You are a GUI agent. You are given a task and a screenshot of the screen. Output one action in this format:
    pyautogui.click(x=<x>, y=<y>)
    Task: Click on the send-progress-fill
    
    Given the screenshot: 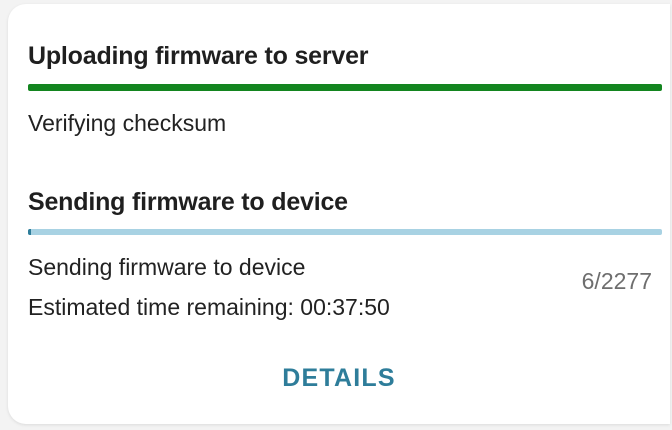 What is the action you would take?
    pyautogui.click(x=29, y=232)
    